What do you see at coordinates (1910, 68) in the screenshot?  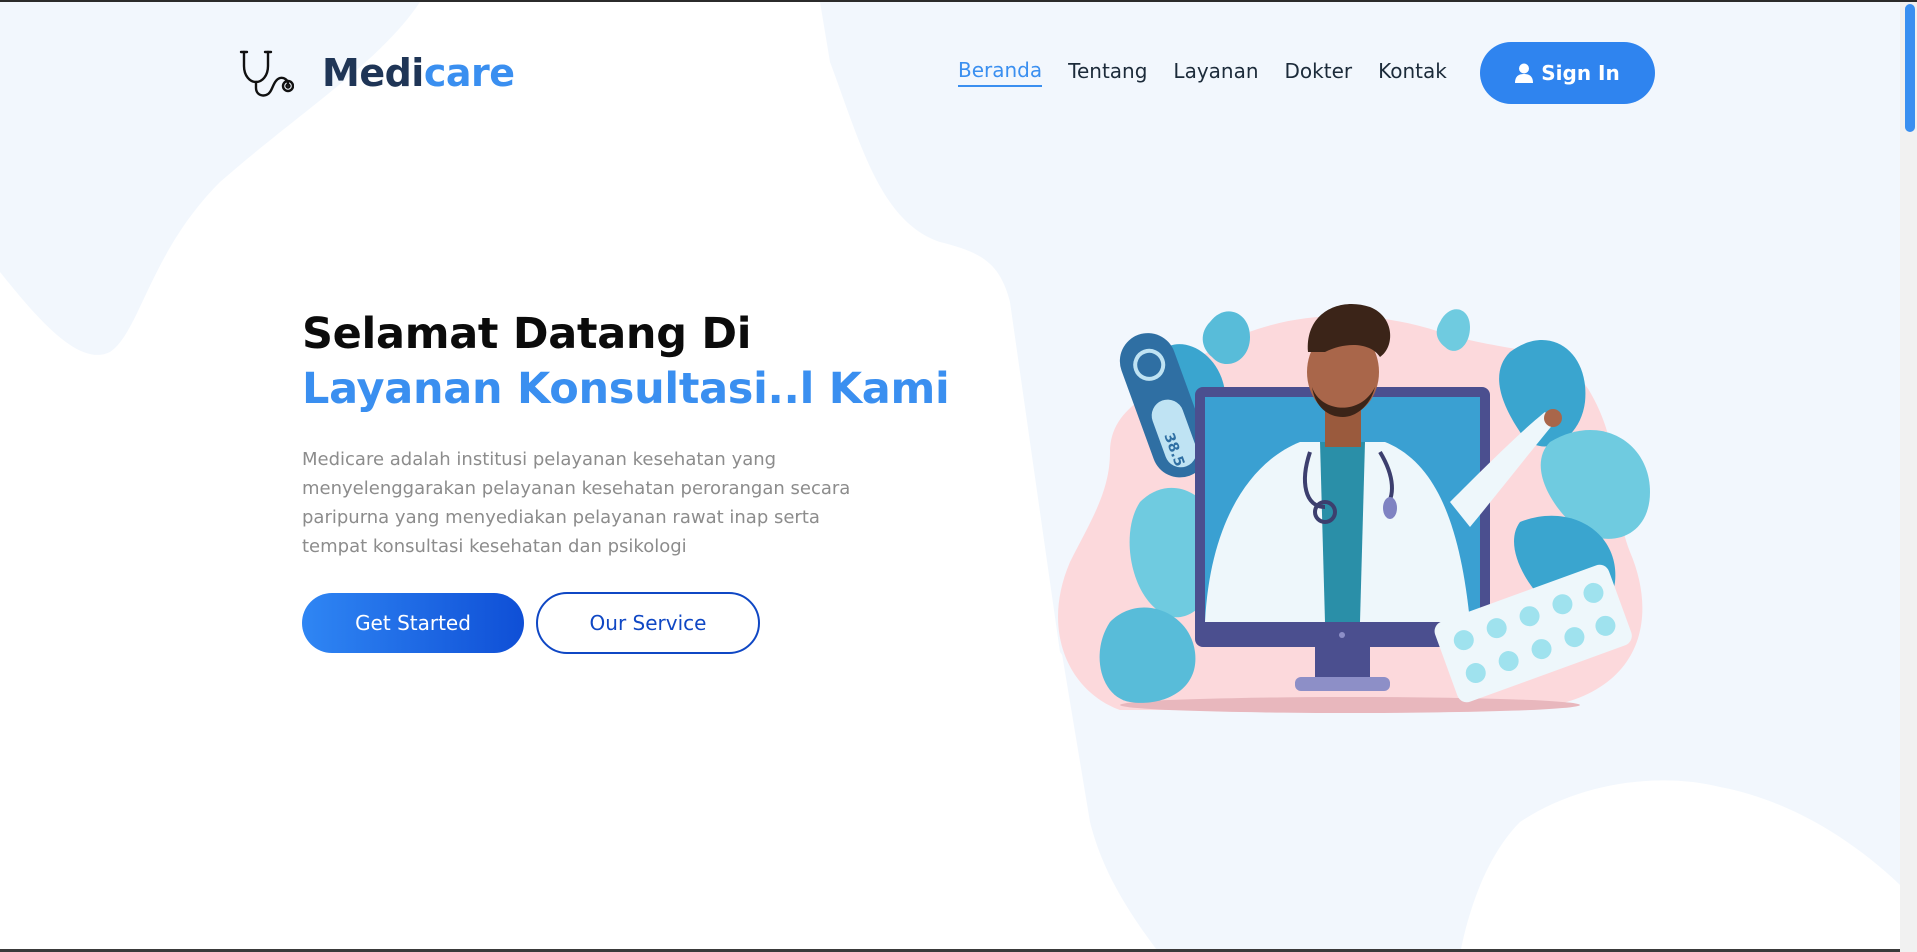 I see `scrollbar-thumb` at bounding box center [1910, 68].